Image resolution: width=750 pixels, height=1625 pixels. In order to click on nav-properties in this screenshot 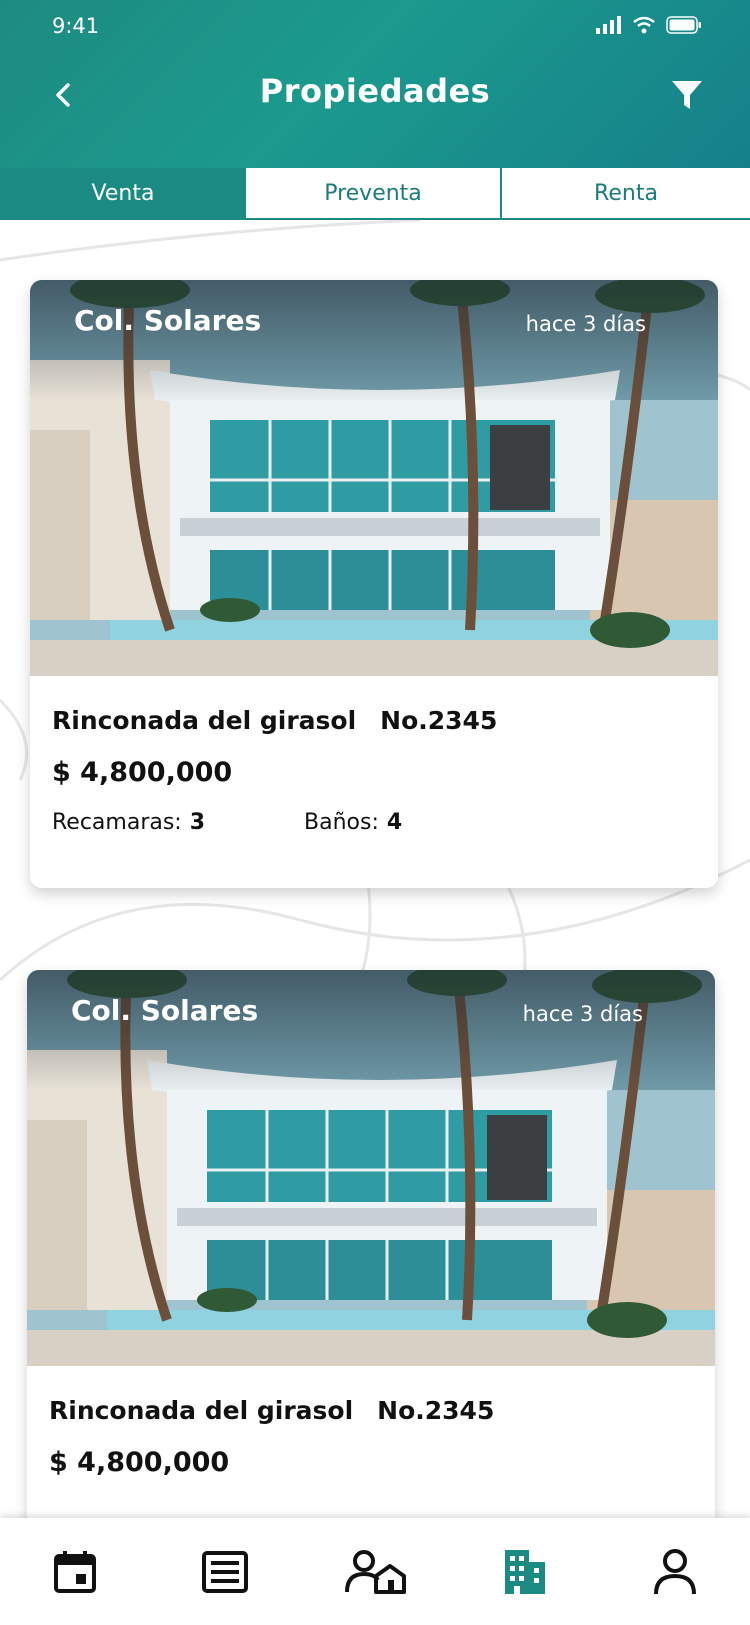, I will do `click(525, 1572)`.